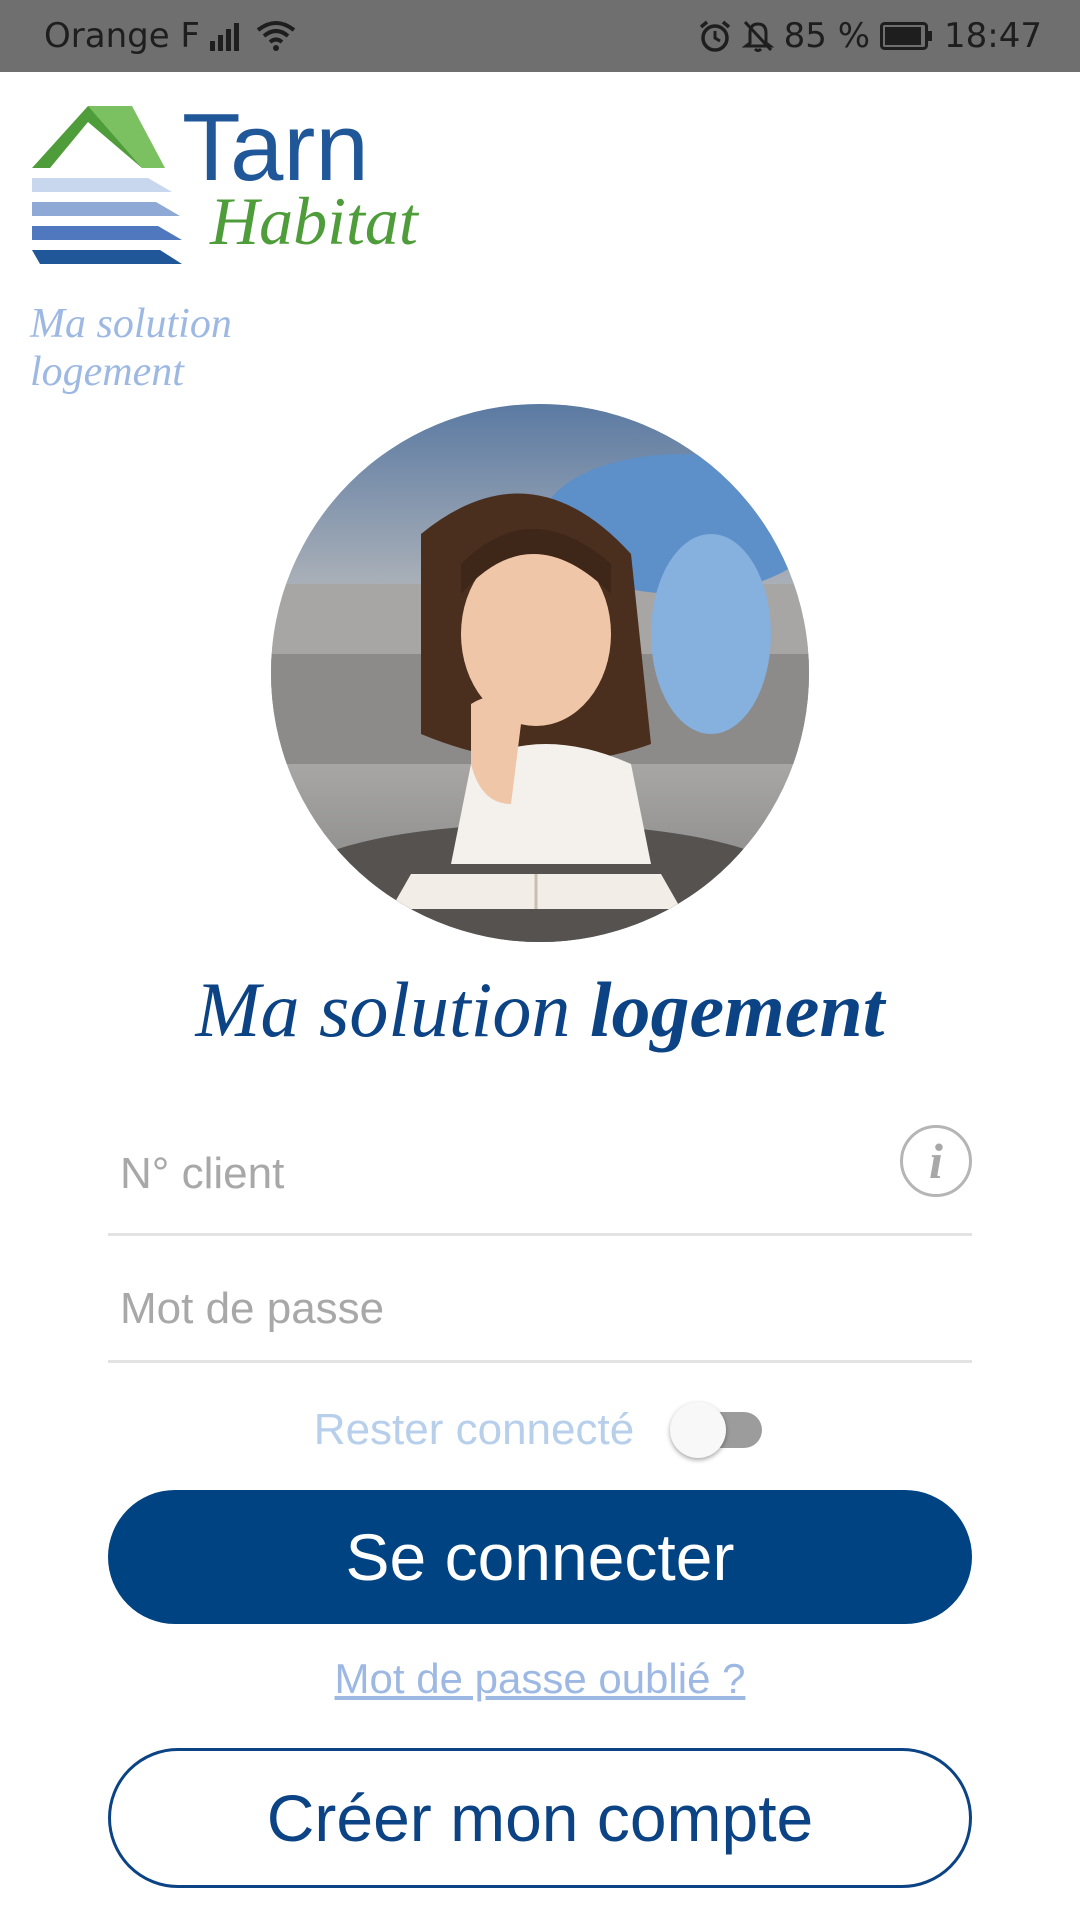  What do you see at coordinates (314, 221) in the screenshot?
I see `logo-word-habitat: Habitat` at bounding box center [314, 221].